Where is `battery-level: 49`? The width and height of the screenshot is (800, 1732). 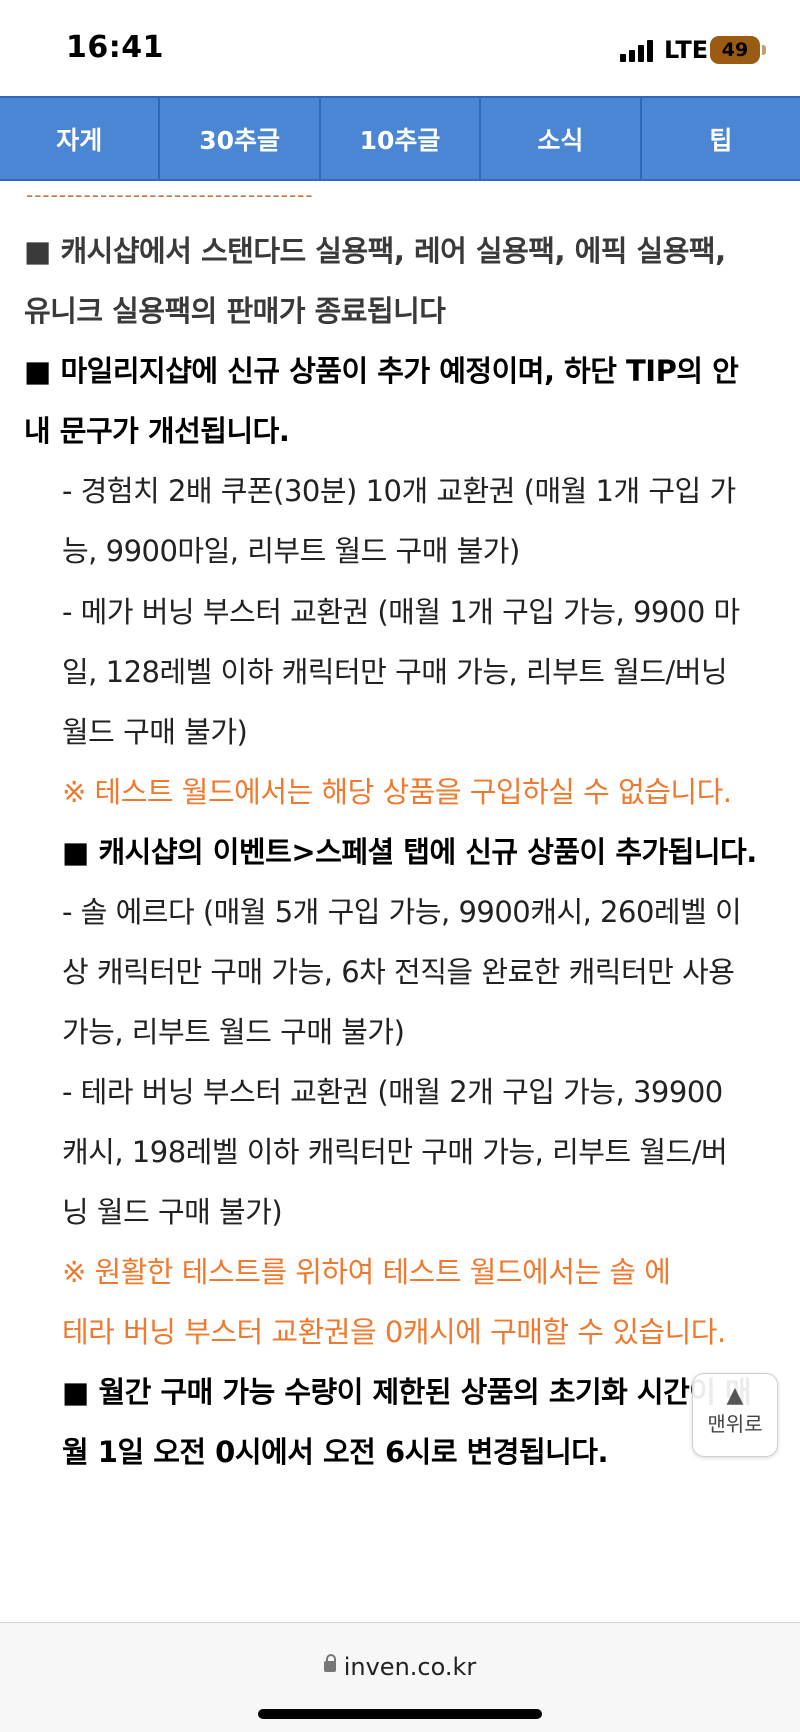 battery-level: 49 is located at coordinates (735, 50).